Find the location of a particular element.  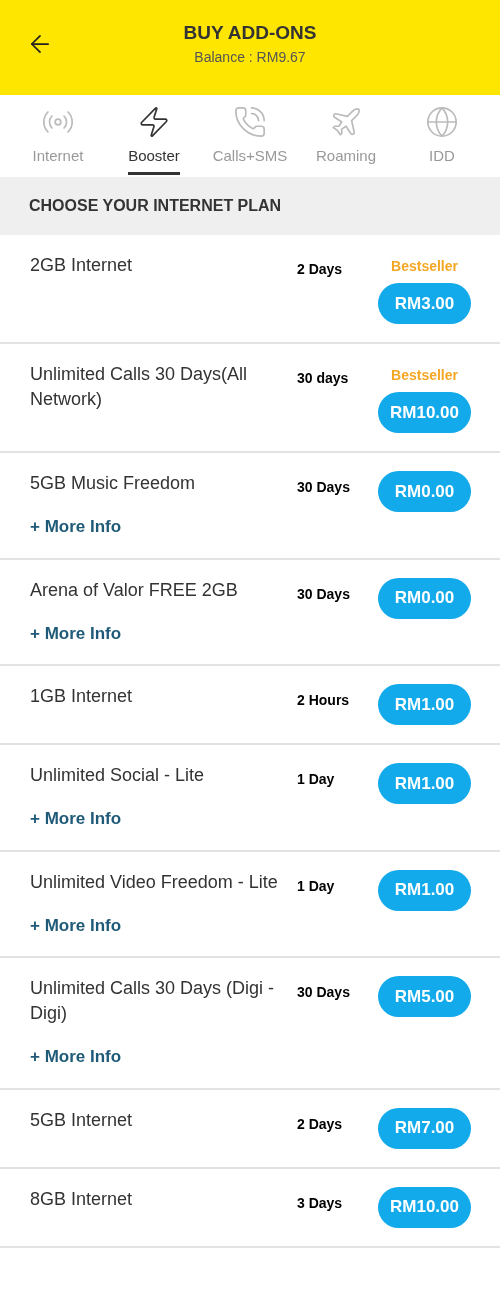

category-tab: Roaming is located at coordinates (346, 136).